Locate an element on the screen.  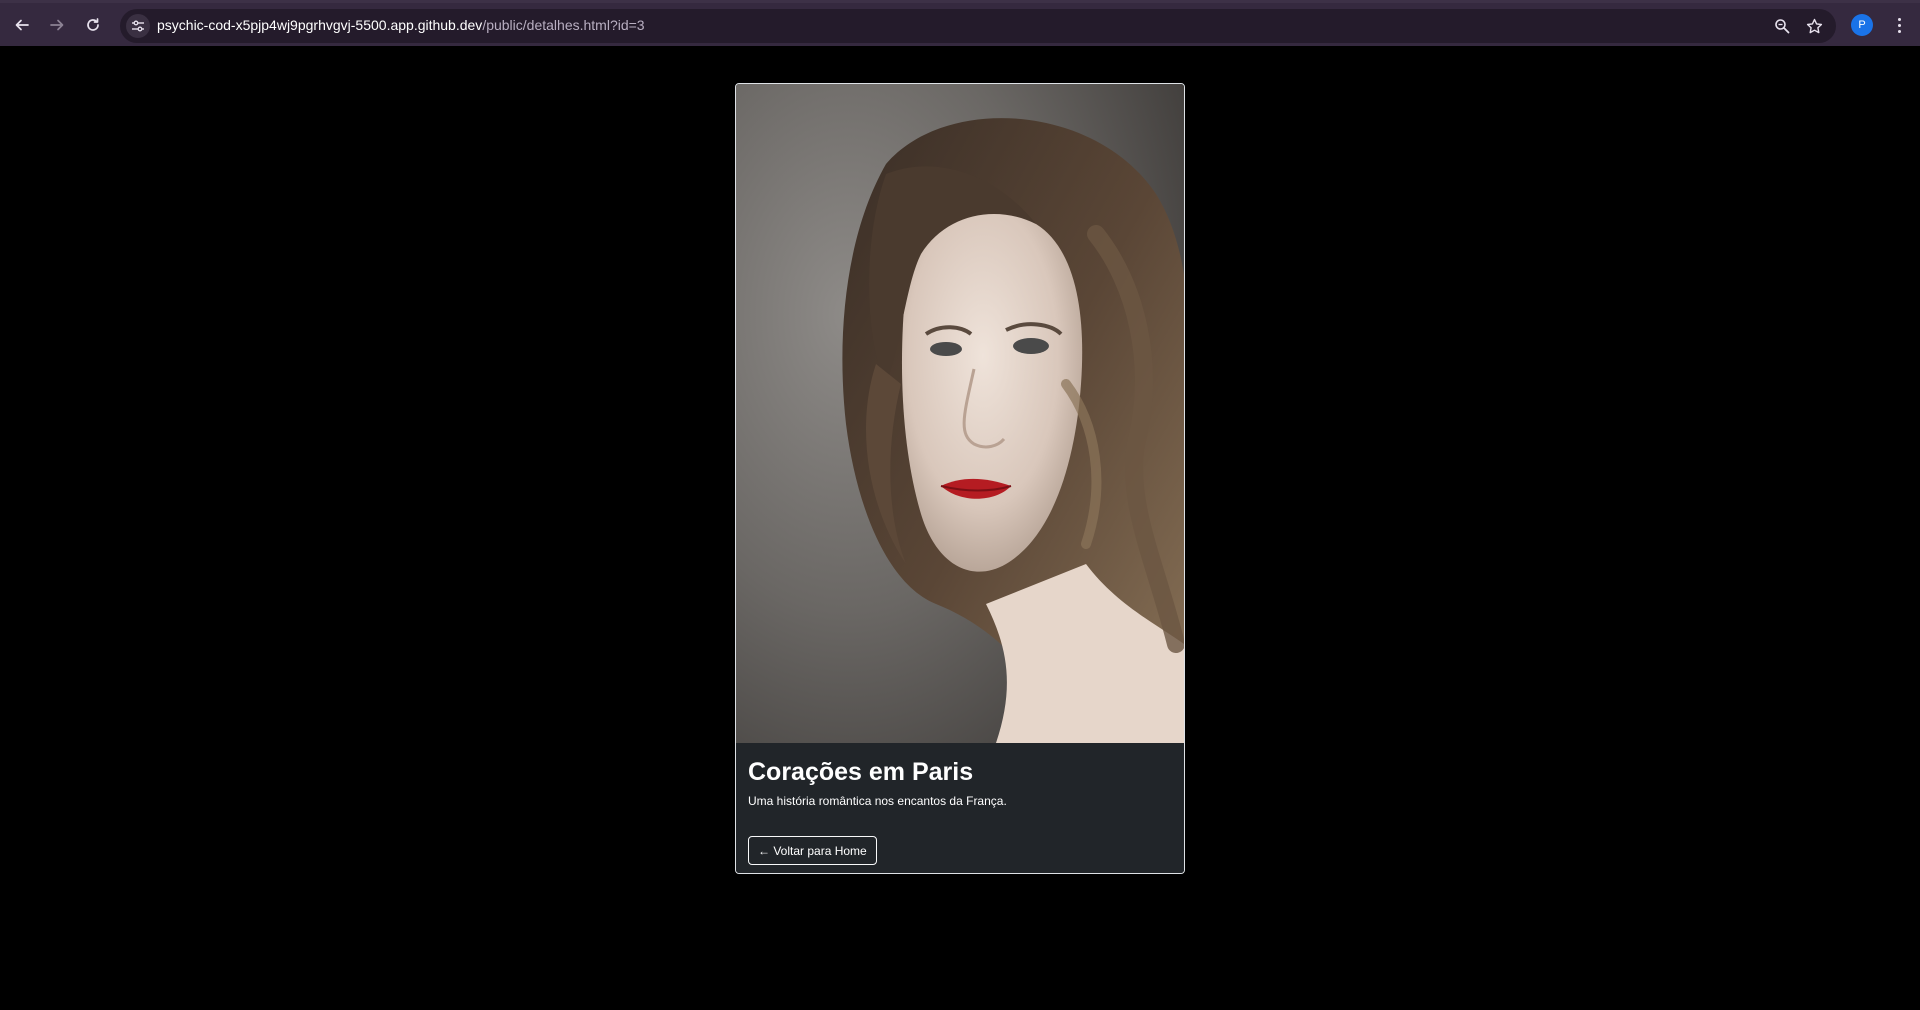
back-button is located at coordinates (22, 25).